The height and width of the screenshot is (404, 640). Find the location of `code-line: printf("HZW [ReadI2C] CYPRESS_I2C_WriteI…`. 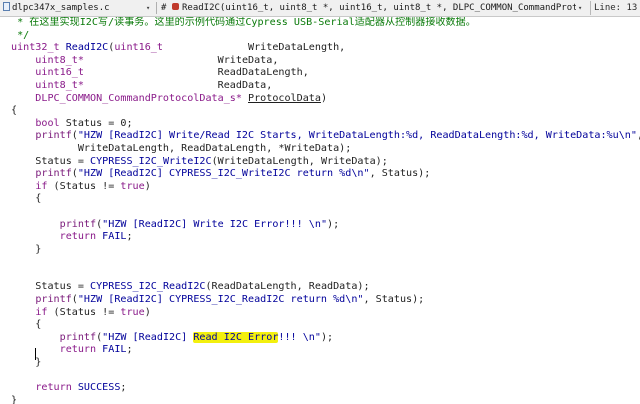

code-line: printf("HZW [ReadI2C] CYPRESS_I2C_WriteI… is located at coordinates (325, 174).